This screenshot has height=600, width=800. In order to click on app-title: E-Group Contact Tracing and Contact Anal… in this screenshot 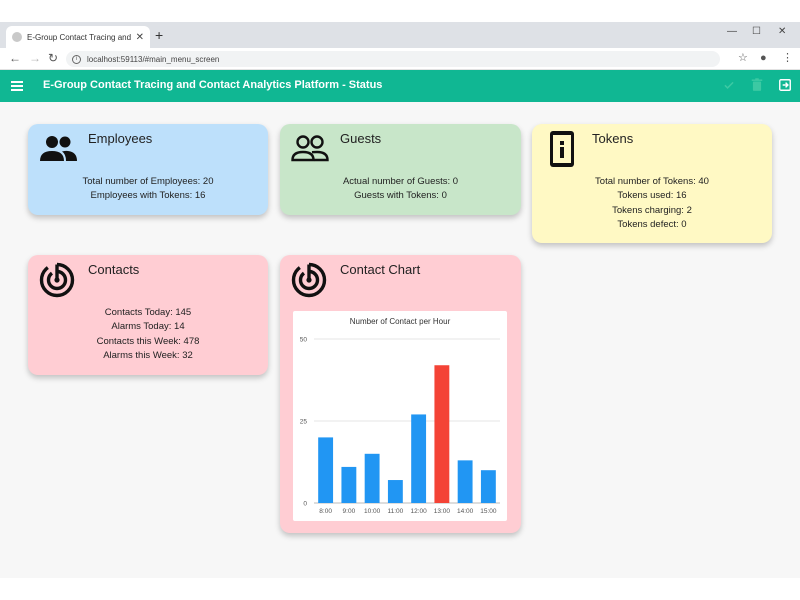, I will do `click(213, 85)`.